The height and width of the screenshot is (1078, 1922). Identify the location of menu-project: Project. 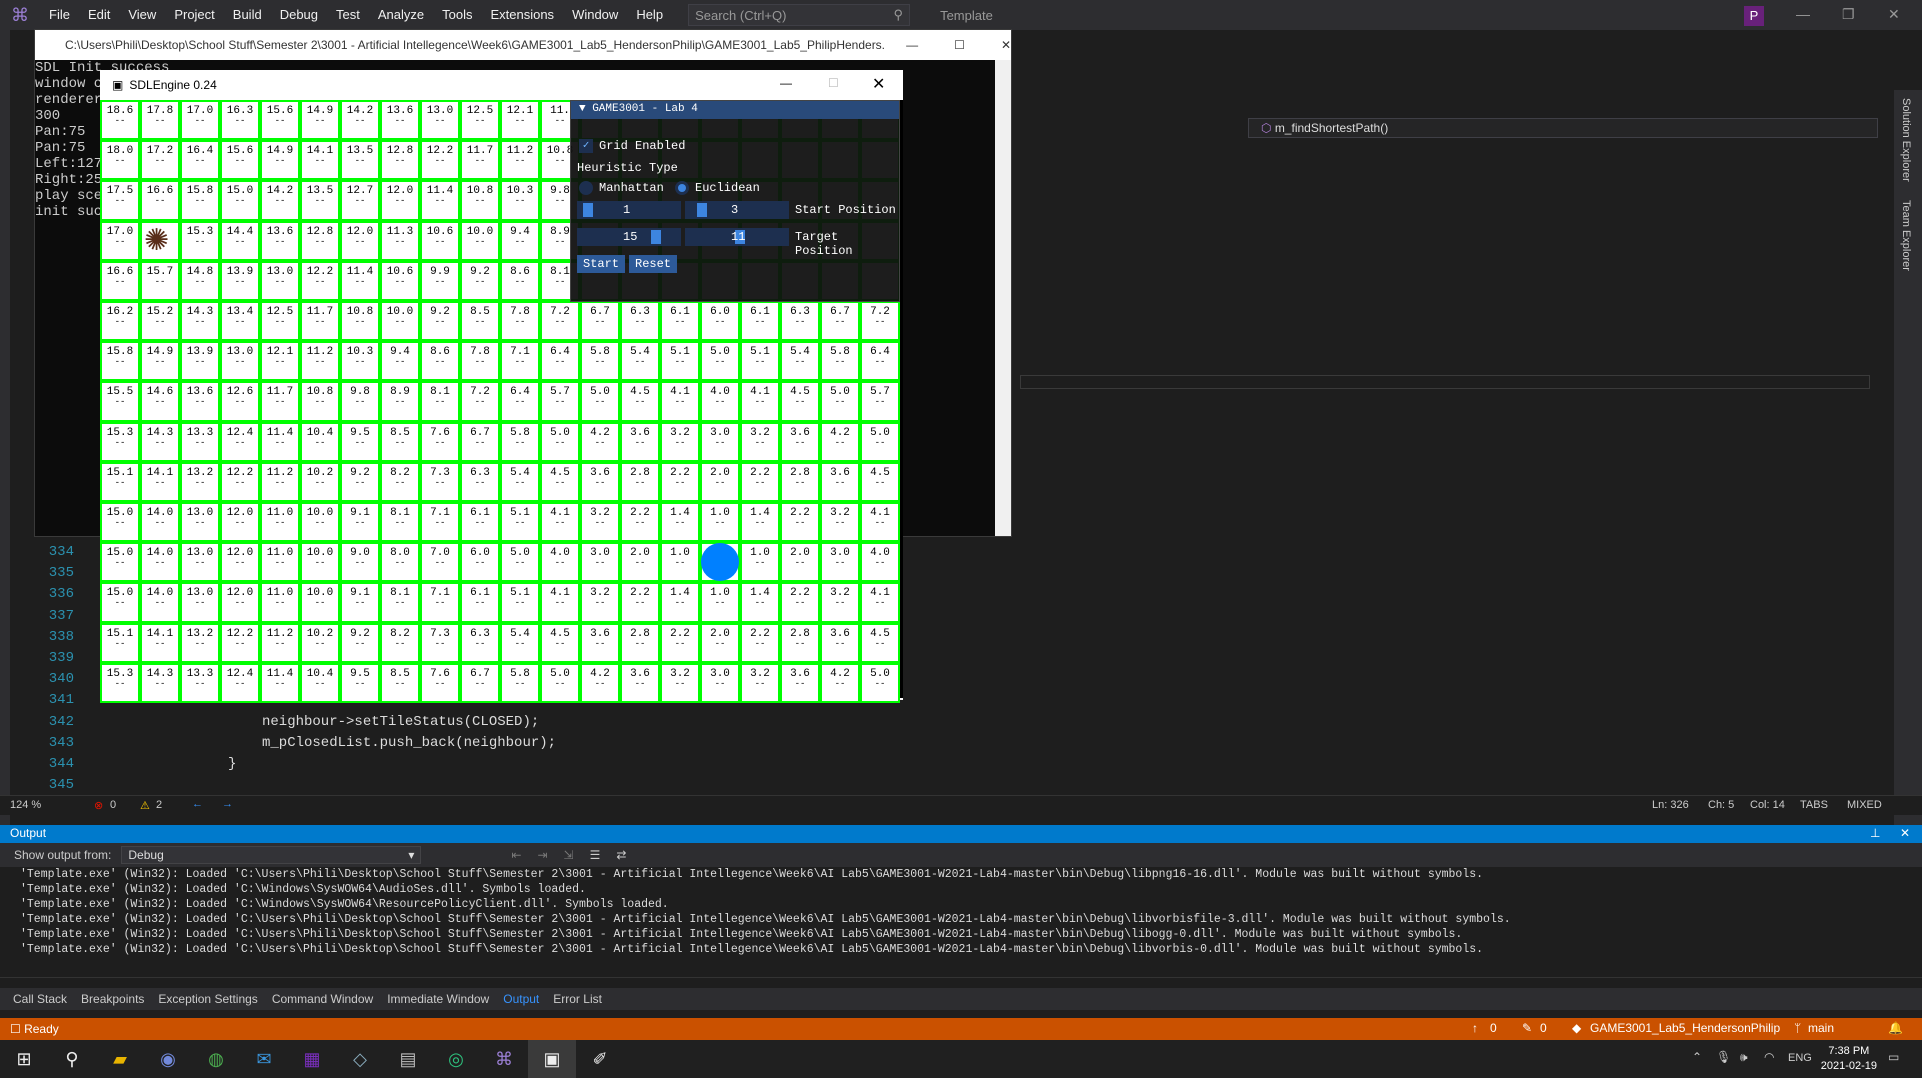
(194, 15).